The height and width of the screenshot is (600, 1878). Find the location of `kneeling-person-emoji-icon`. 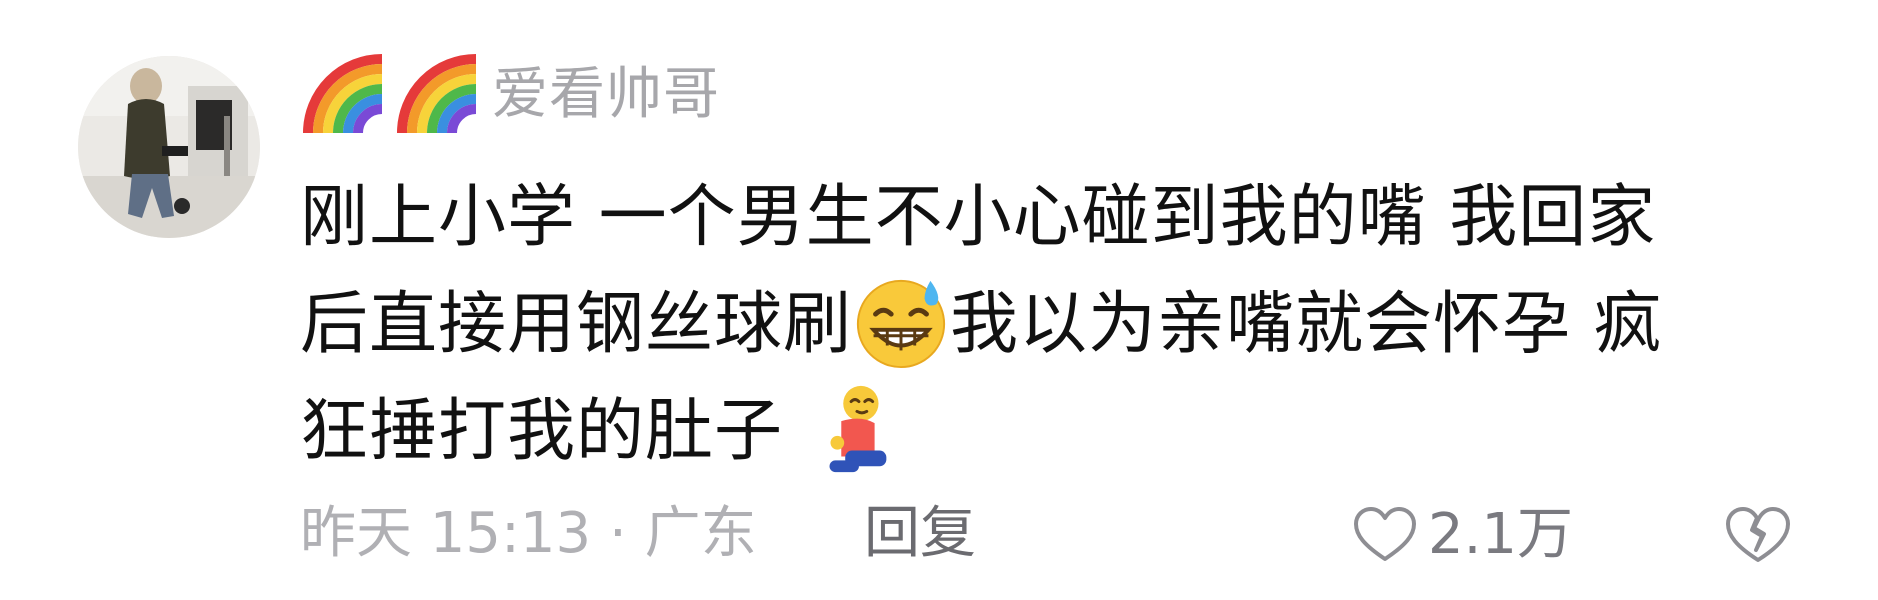

kneeling-person-emoji-icon is located at coordinates (855, 429).